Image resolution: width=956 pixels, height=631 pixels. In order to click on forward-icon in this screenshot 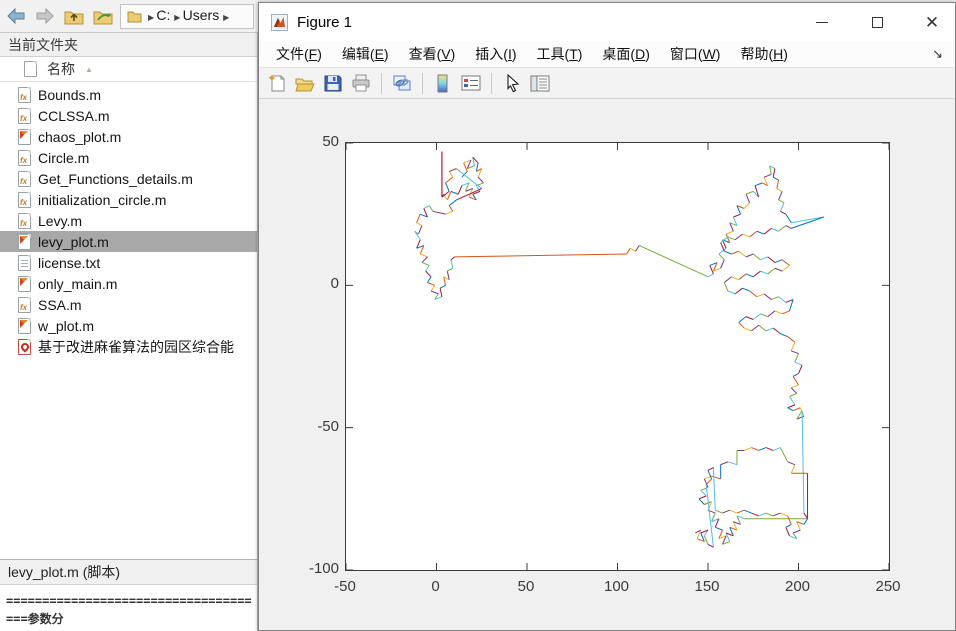, I will do `click(45, 16)`.